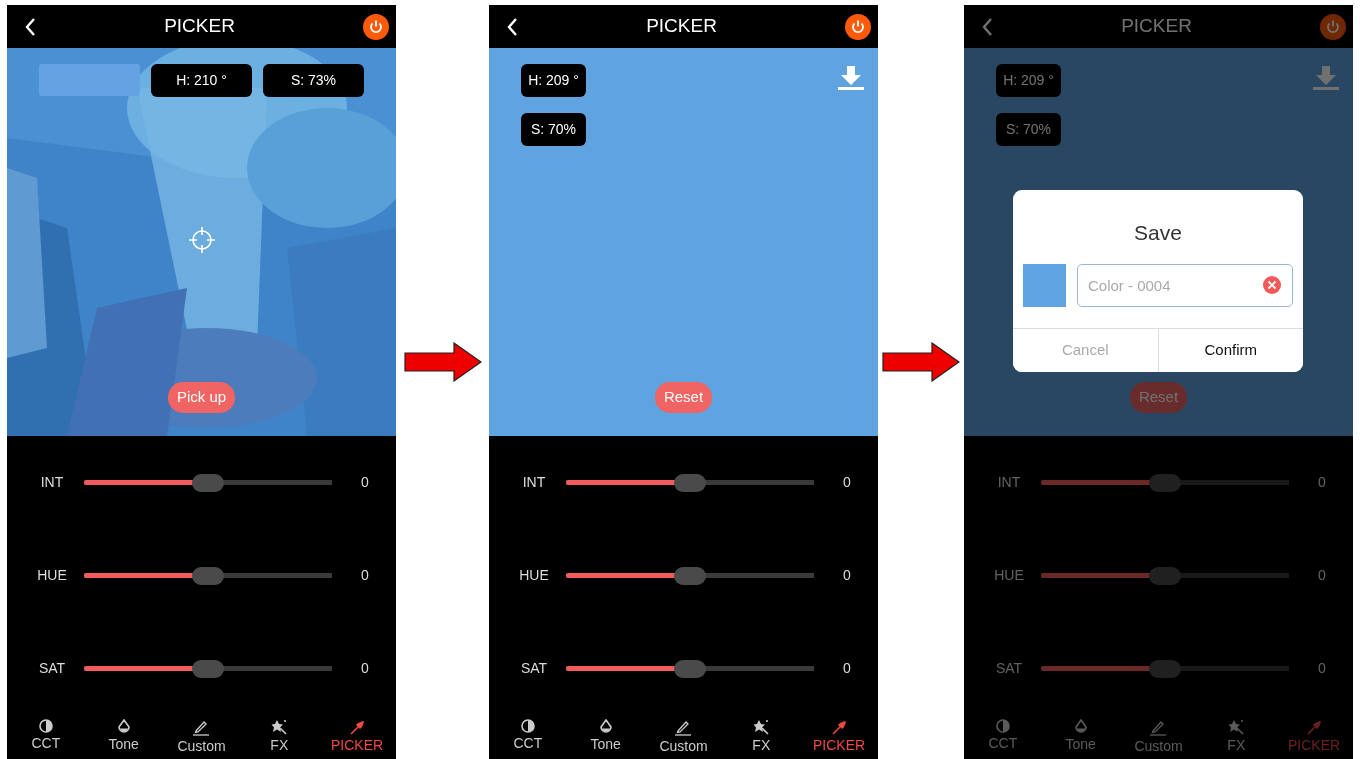  I want to click on crosshair-icon, so click(201, 239).